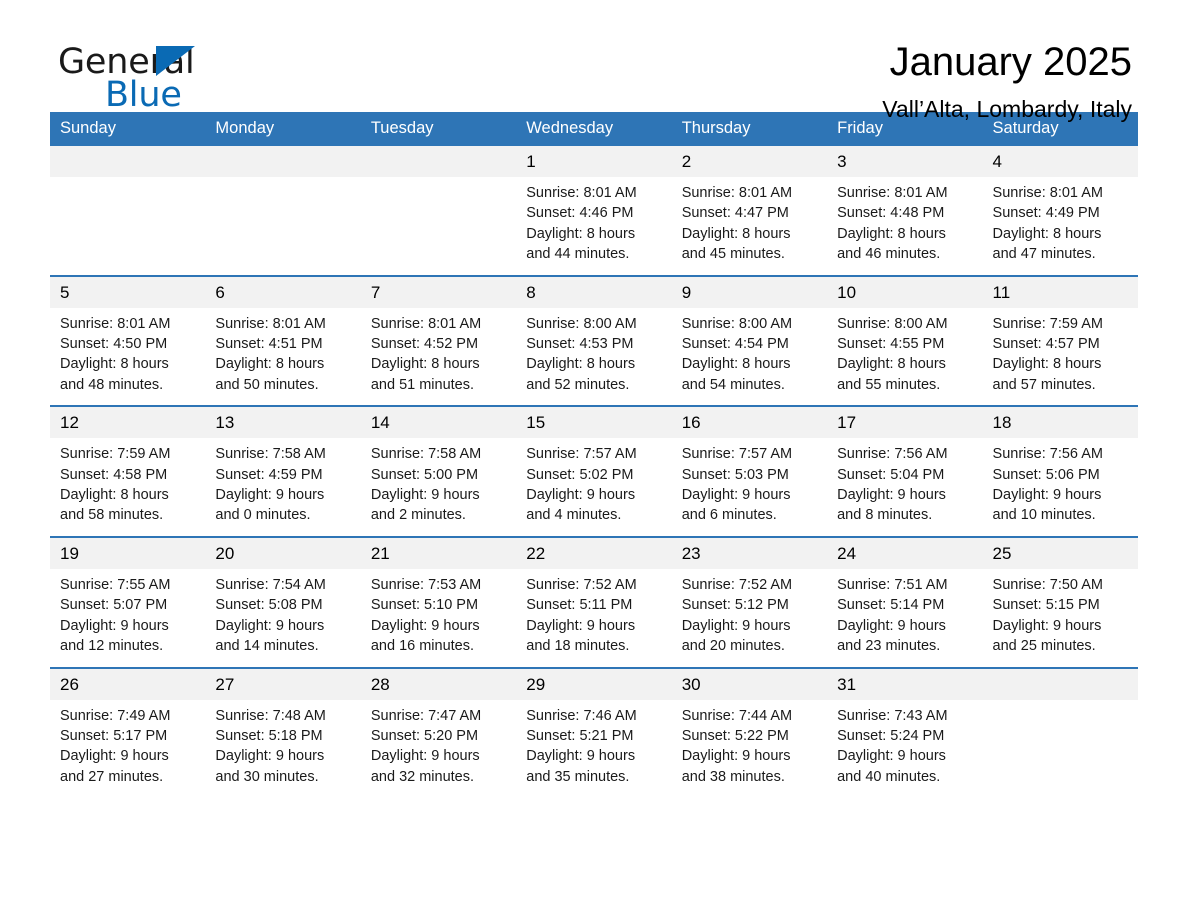 The height and width of the screenshot is (918, 1188). Describe the element at coordinates (729, 515) in the screenshot. I see `daylight-text-line2: and 6 minutes.` at that location.